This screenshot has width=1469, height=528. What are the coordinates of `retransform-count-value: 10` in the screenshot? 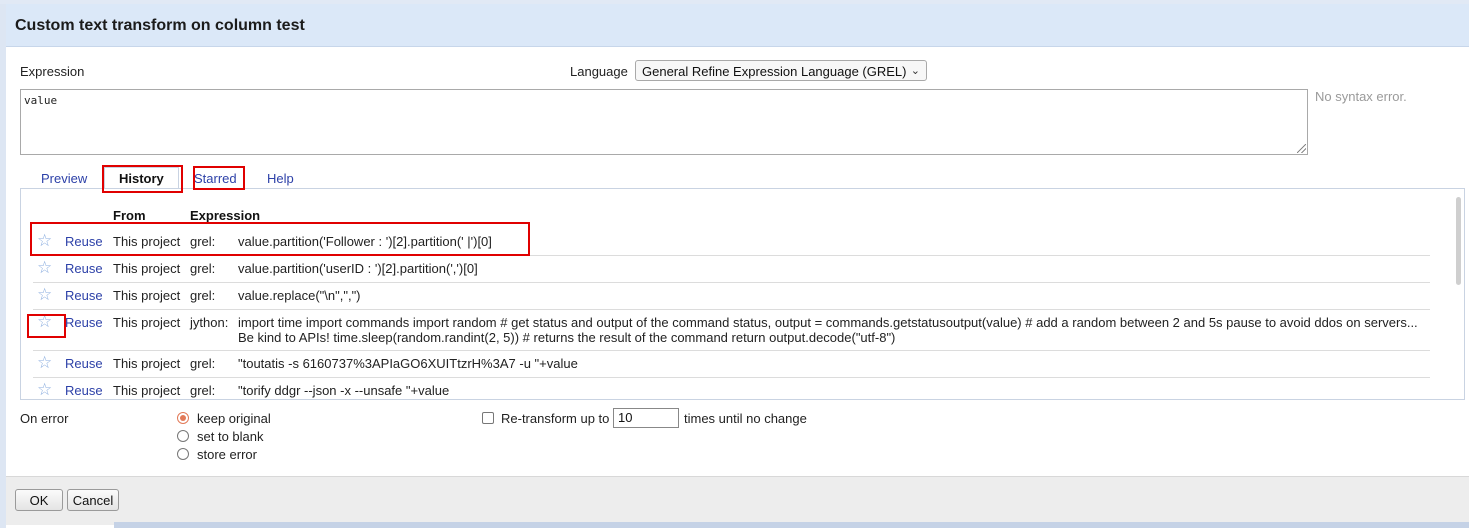 It's located at (625, 417).